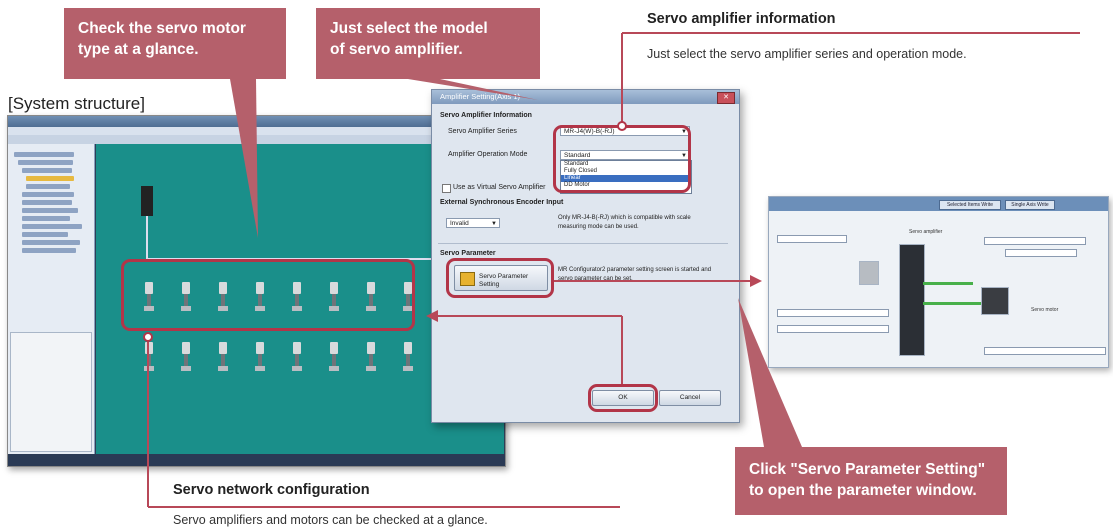  Describe the element at coordinates (396, 49) in the screenshot. I see `callout-text: of servo amplifier.` at that location.